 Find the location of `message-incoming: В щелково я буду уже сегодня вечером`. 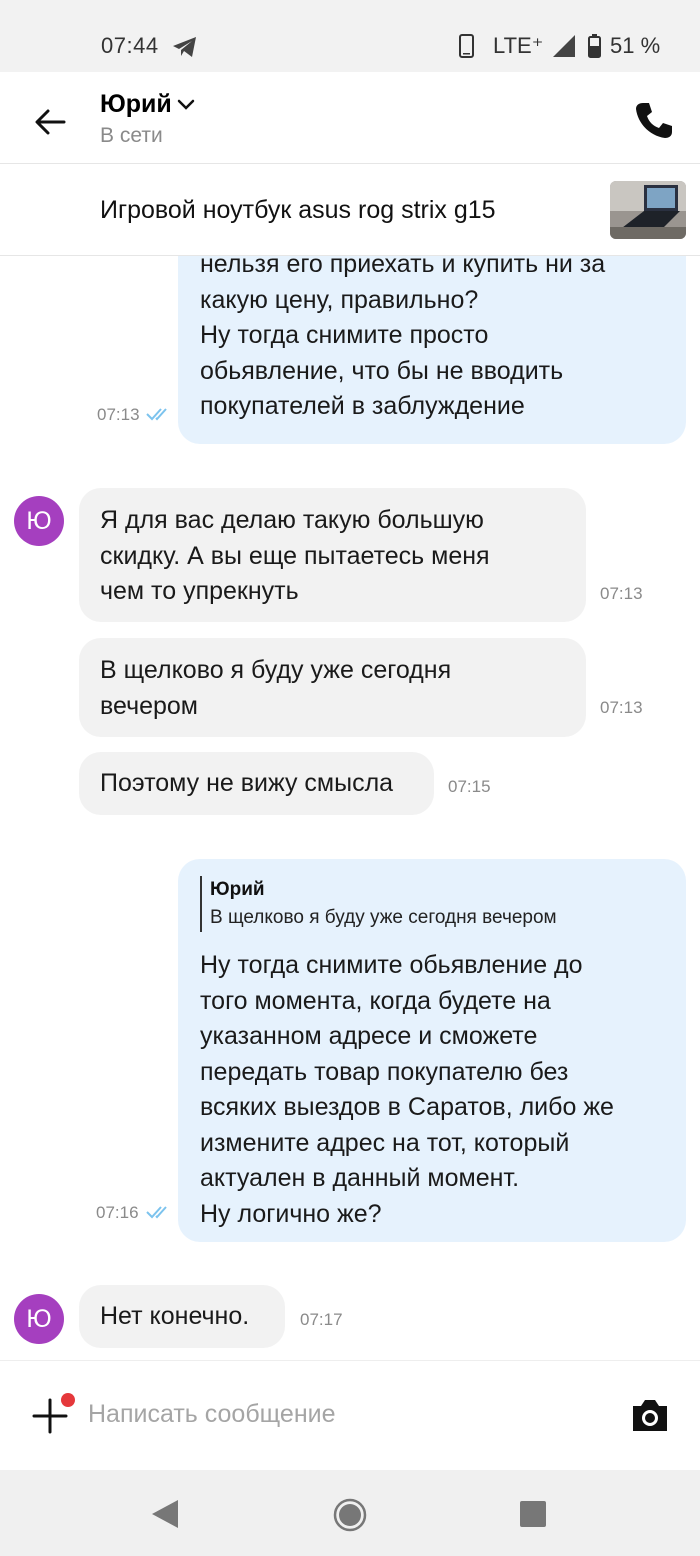

message-incoming: В щелково я буду уже сегодня вечером is located at coordinates (332, 687).